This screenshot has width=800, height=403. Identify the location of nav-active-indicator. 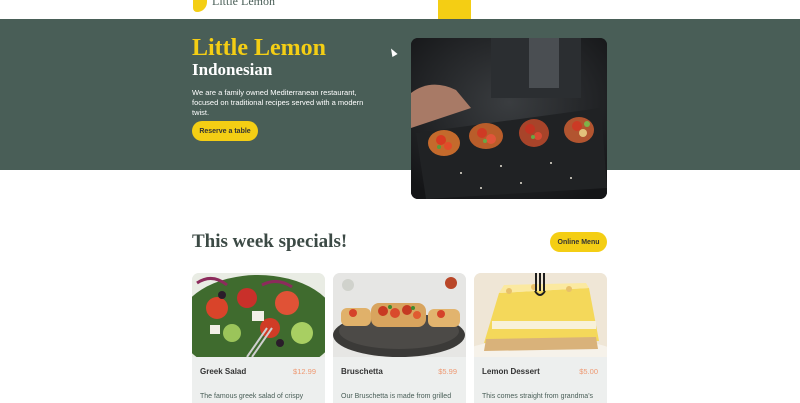
(454, 9).